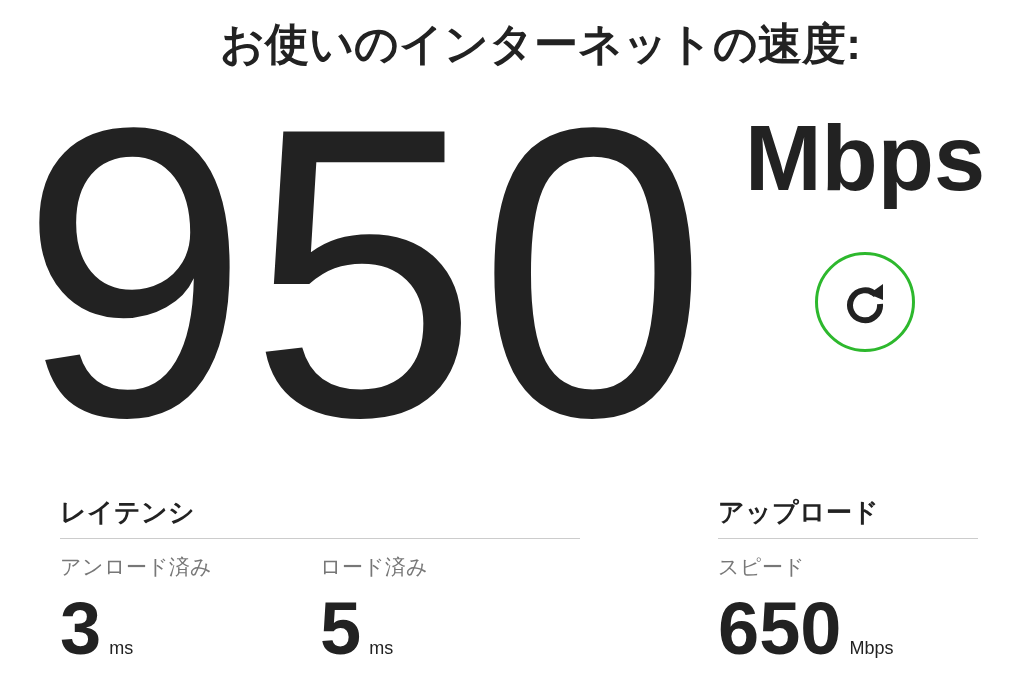 This screenshot has height=686, width=1021. Describe the element at coordinates (762, 567) in the screenshot. I see `metric-label: スピード` at that location.